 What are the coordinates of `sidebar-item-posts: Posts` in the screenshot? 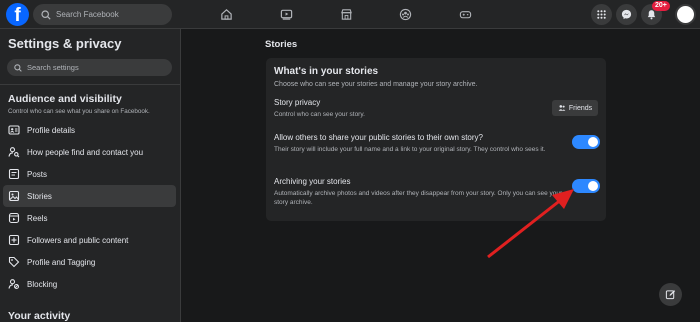 It's located at (89, 174).